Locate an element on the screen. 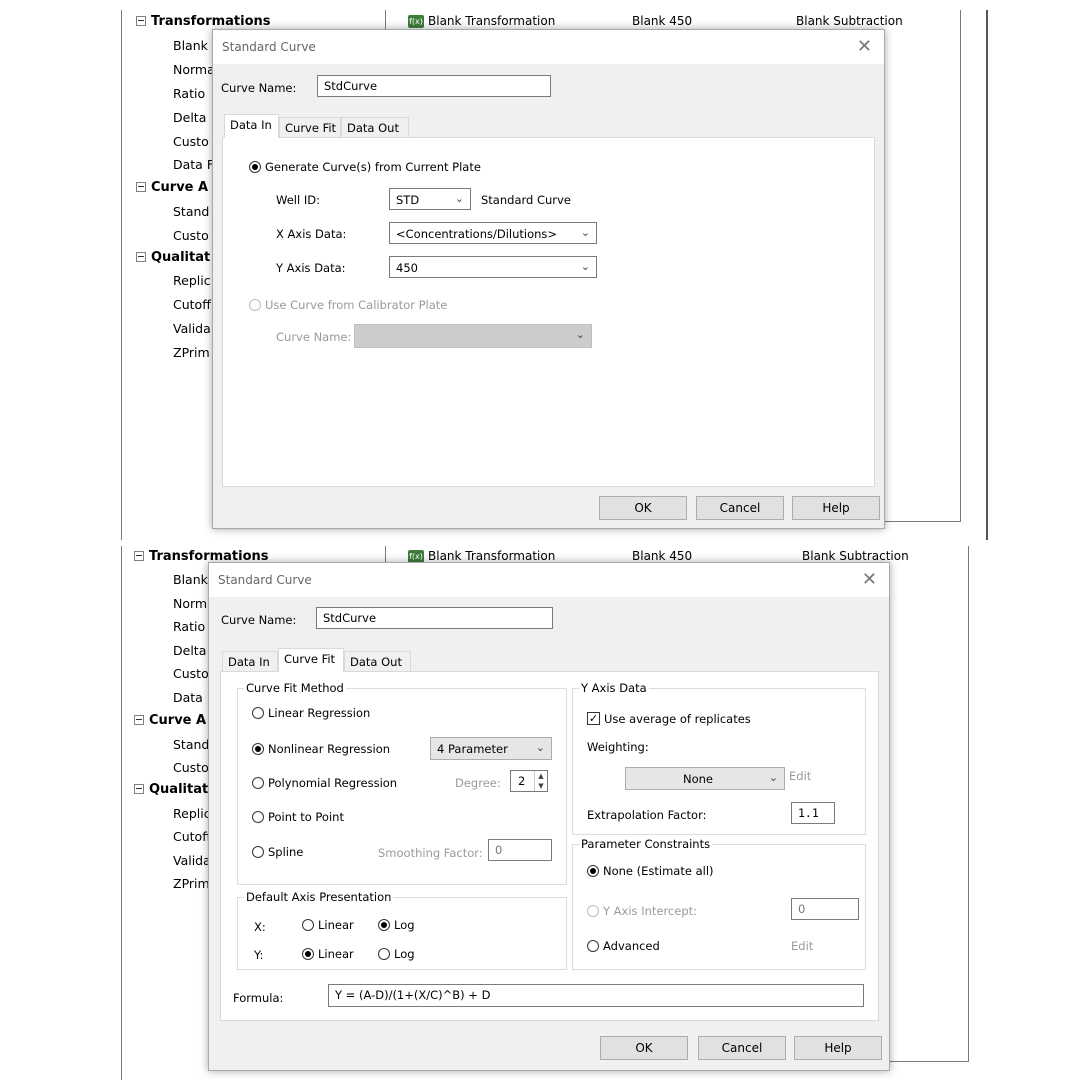 The width and height of the screenshot is (1080, 1080). tree-item-norma: Norma is located at coordinates (194, 69).